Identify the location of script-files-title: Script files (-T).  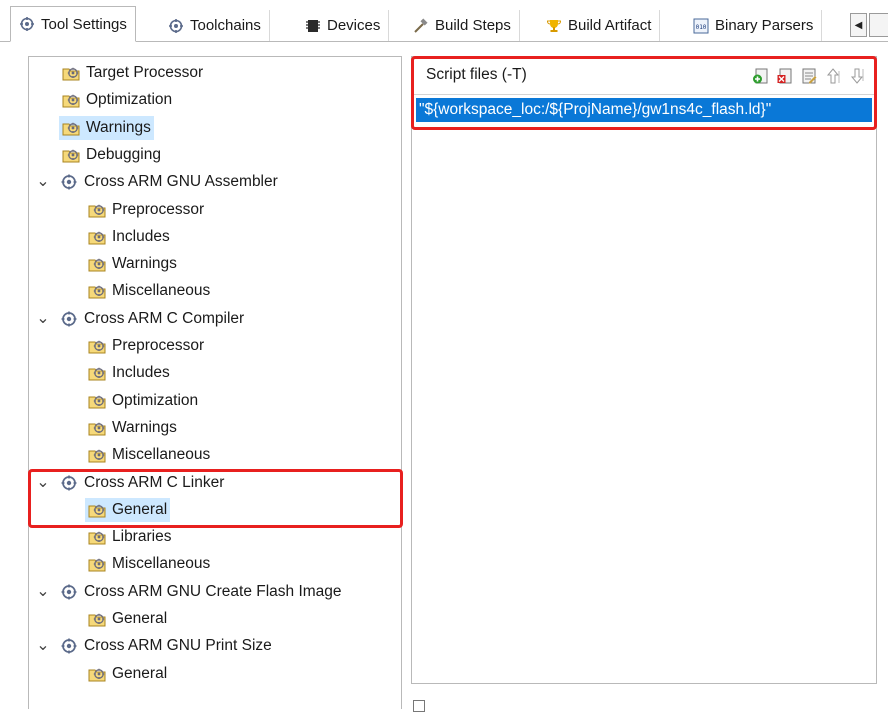
(476, 74).